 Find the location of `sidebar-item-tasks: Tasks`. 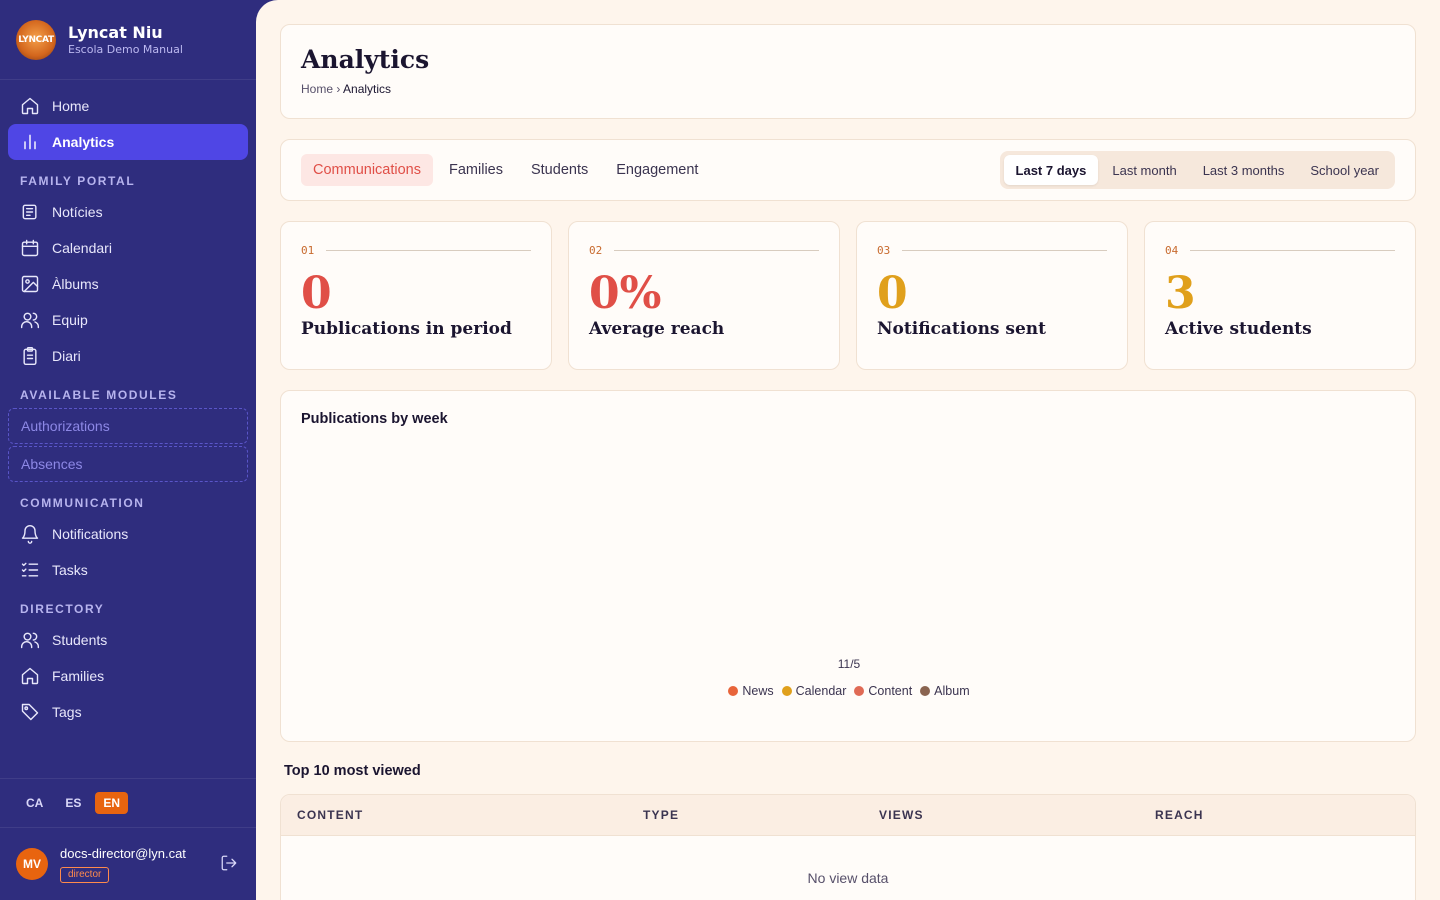

sidebar-item-tasks: Tasks is located at coordinates (128, 570).